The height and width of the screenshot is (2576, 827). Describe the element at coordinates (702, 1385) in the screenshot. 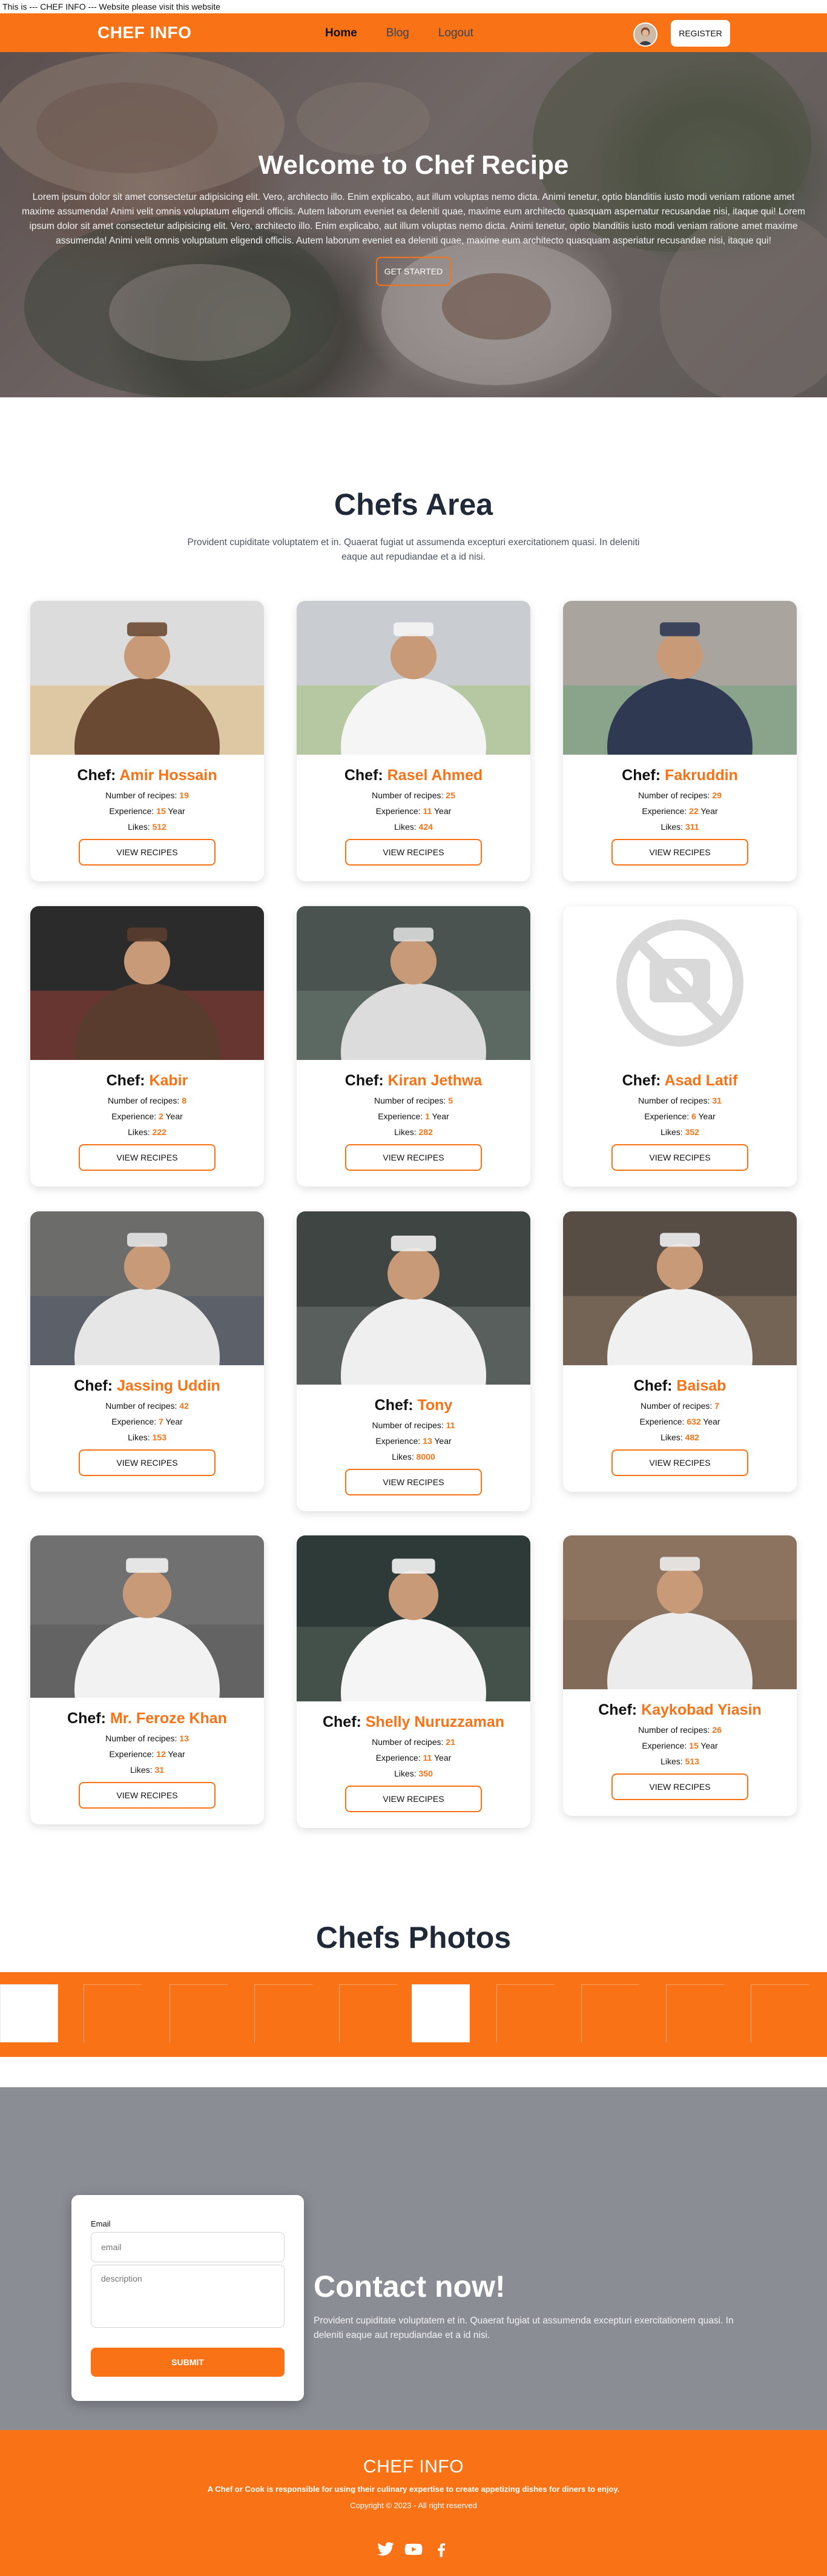

I see `chef-name: Baisab` at that location.